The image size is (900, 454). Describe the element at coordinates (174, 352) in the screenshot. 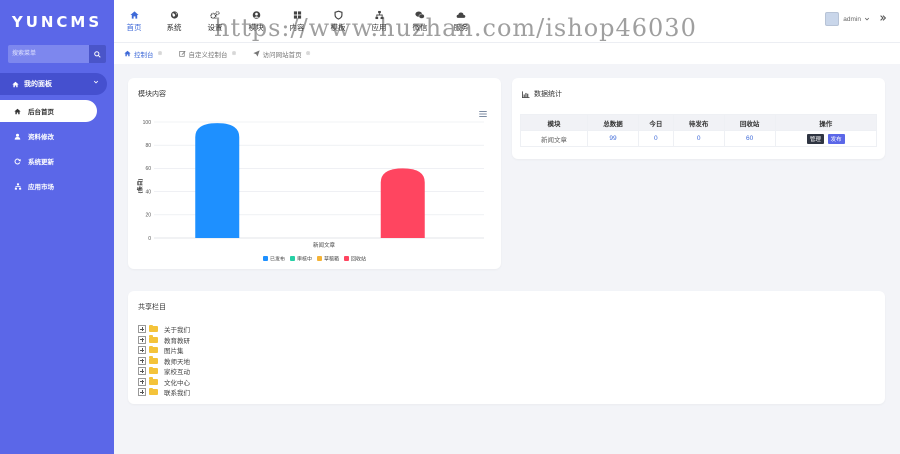

I see `tree-item-label: 图片集` at that location.